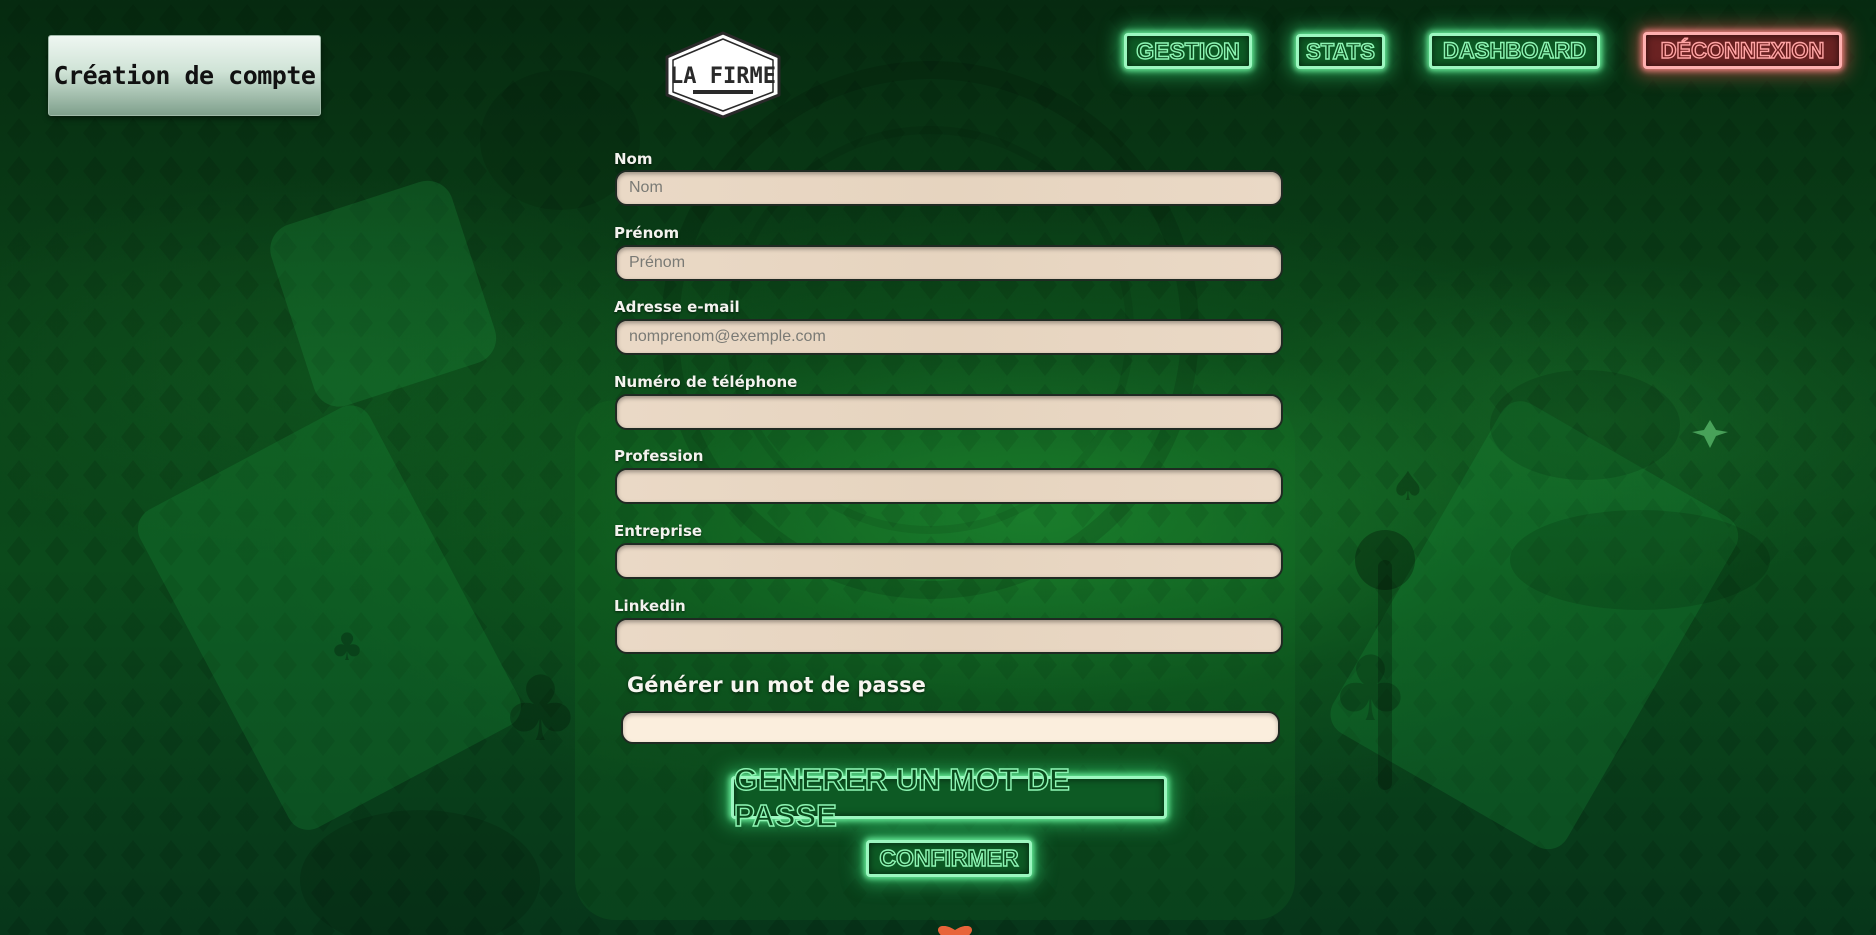 The height and width of the screenshot is (935, 1876). Describe the element at coordinates (633, 159) in the screenshot. I see `nom-label: Nom` at that location.